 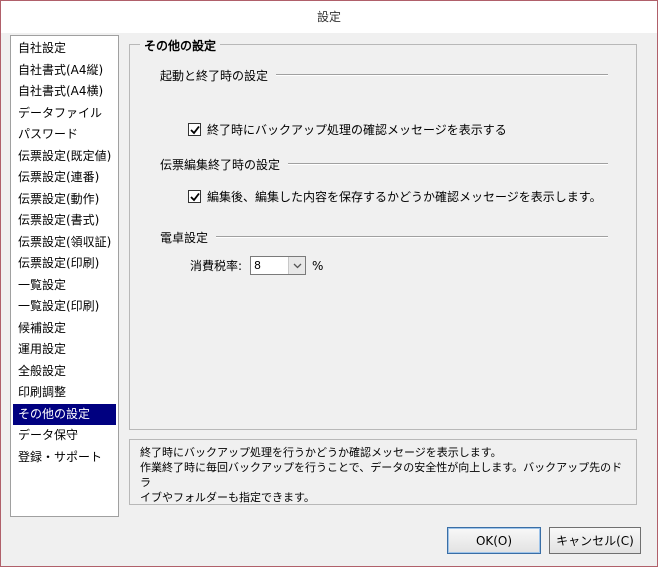 What do you see at coordinates (64, 178) in the screenshot?
I see `sidebar-item-slip-numbering: 伝票設定(連番)` at bounding box center [64, 178].